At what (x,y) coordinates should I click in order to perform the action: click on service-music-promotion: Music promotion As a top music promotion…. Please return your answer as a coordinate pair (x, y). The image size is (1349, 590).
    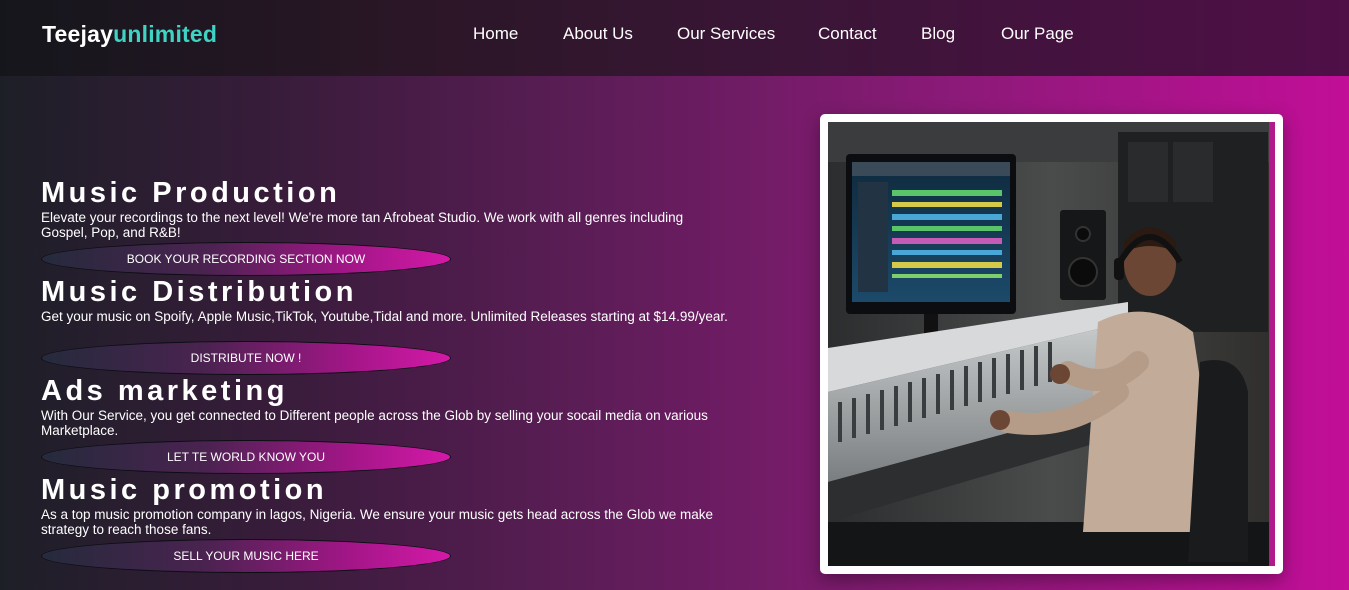
    Looking at the image, I should click on (391, 524).